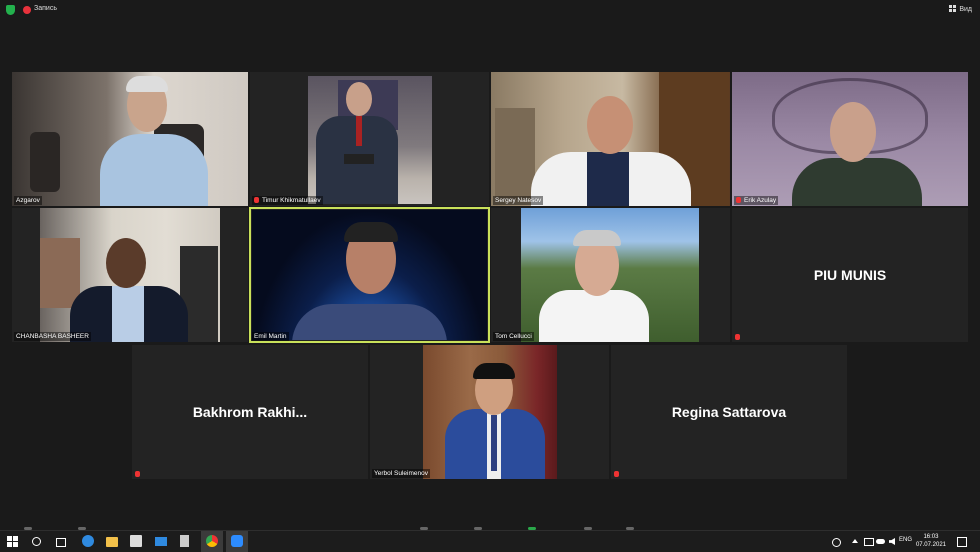  What do you see at coordinates (518, 200) in the screenshot?
I see `participant-name: Sergey Natesov` at bounding box center [518, 200].